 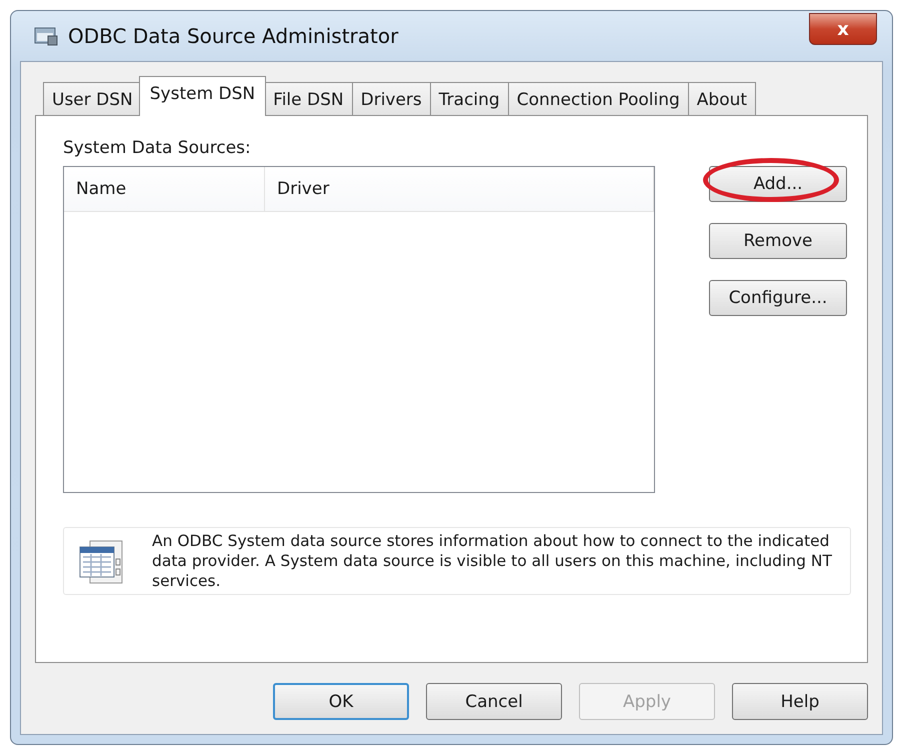 I want to click on side-button: Remove, so click(x=778, y=241).